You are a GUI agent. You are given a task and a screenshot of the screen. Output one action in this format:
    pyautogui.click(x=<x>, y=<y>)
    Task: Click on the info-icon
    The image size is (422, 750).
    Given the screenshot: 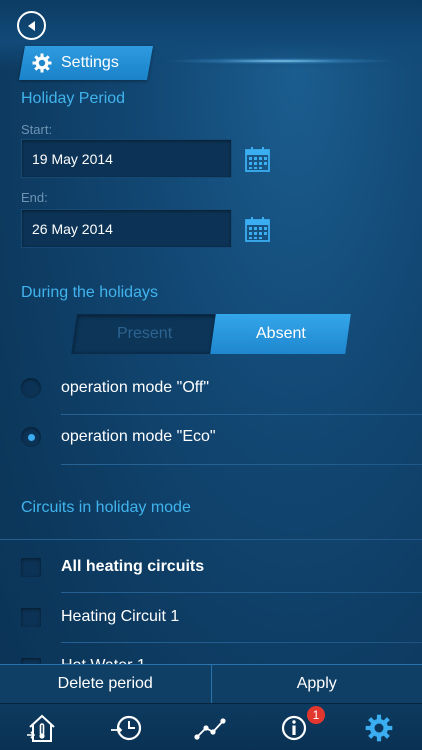 What is the action you would take?
    pyautogui.click(x=294, y=728)
    